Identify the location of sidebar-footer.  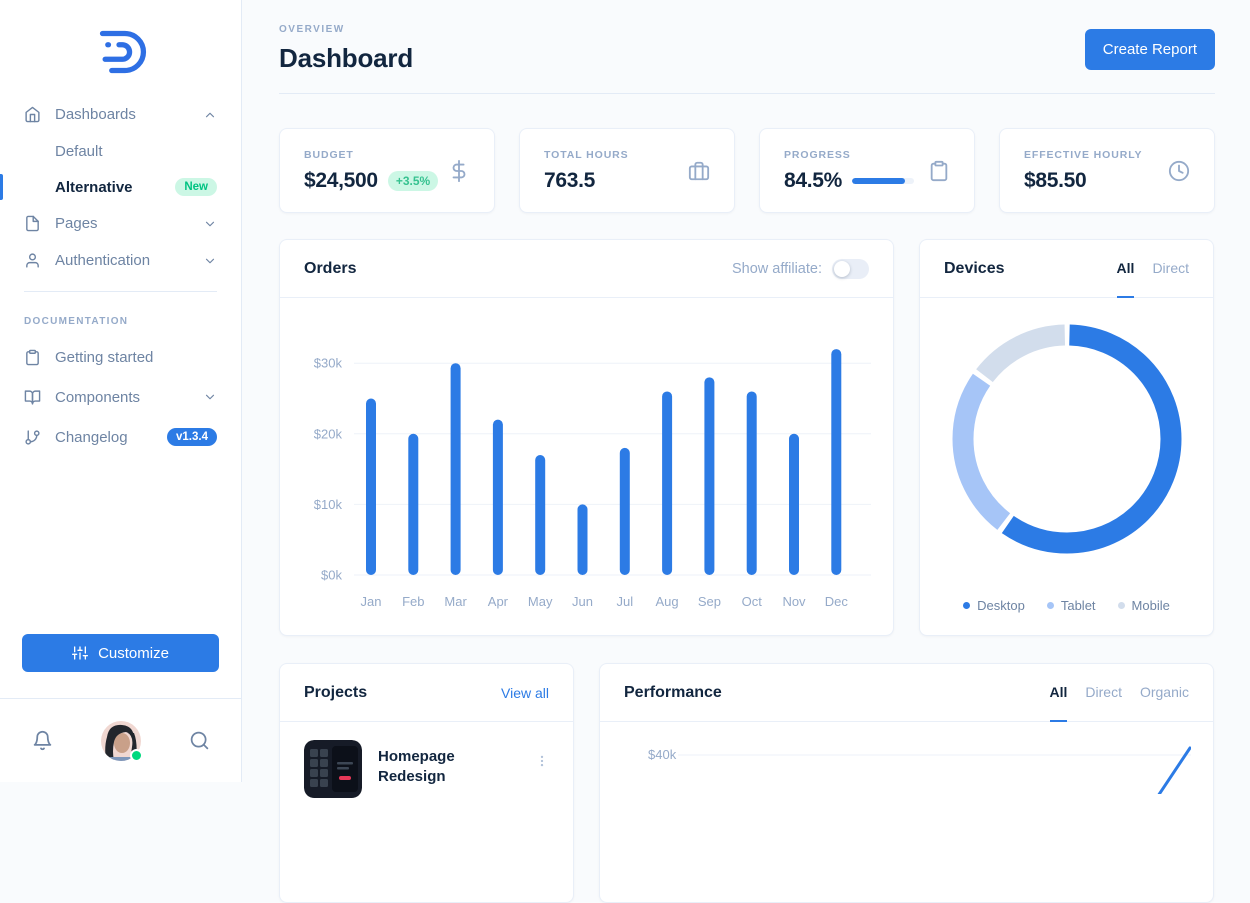
(120, 740).